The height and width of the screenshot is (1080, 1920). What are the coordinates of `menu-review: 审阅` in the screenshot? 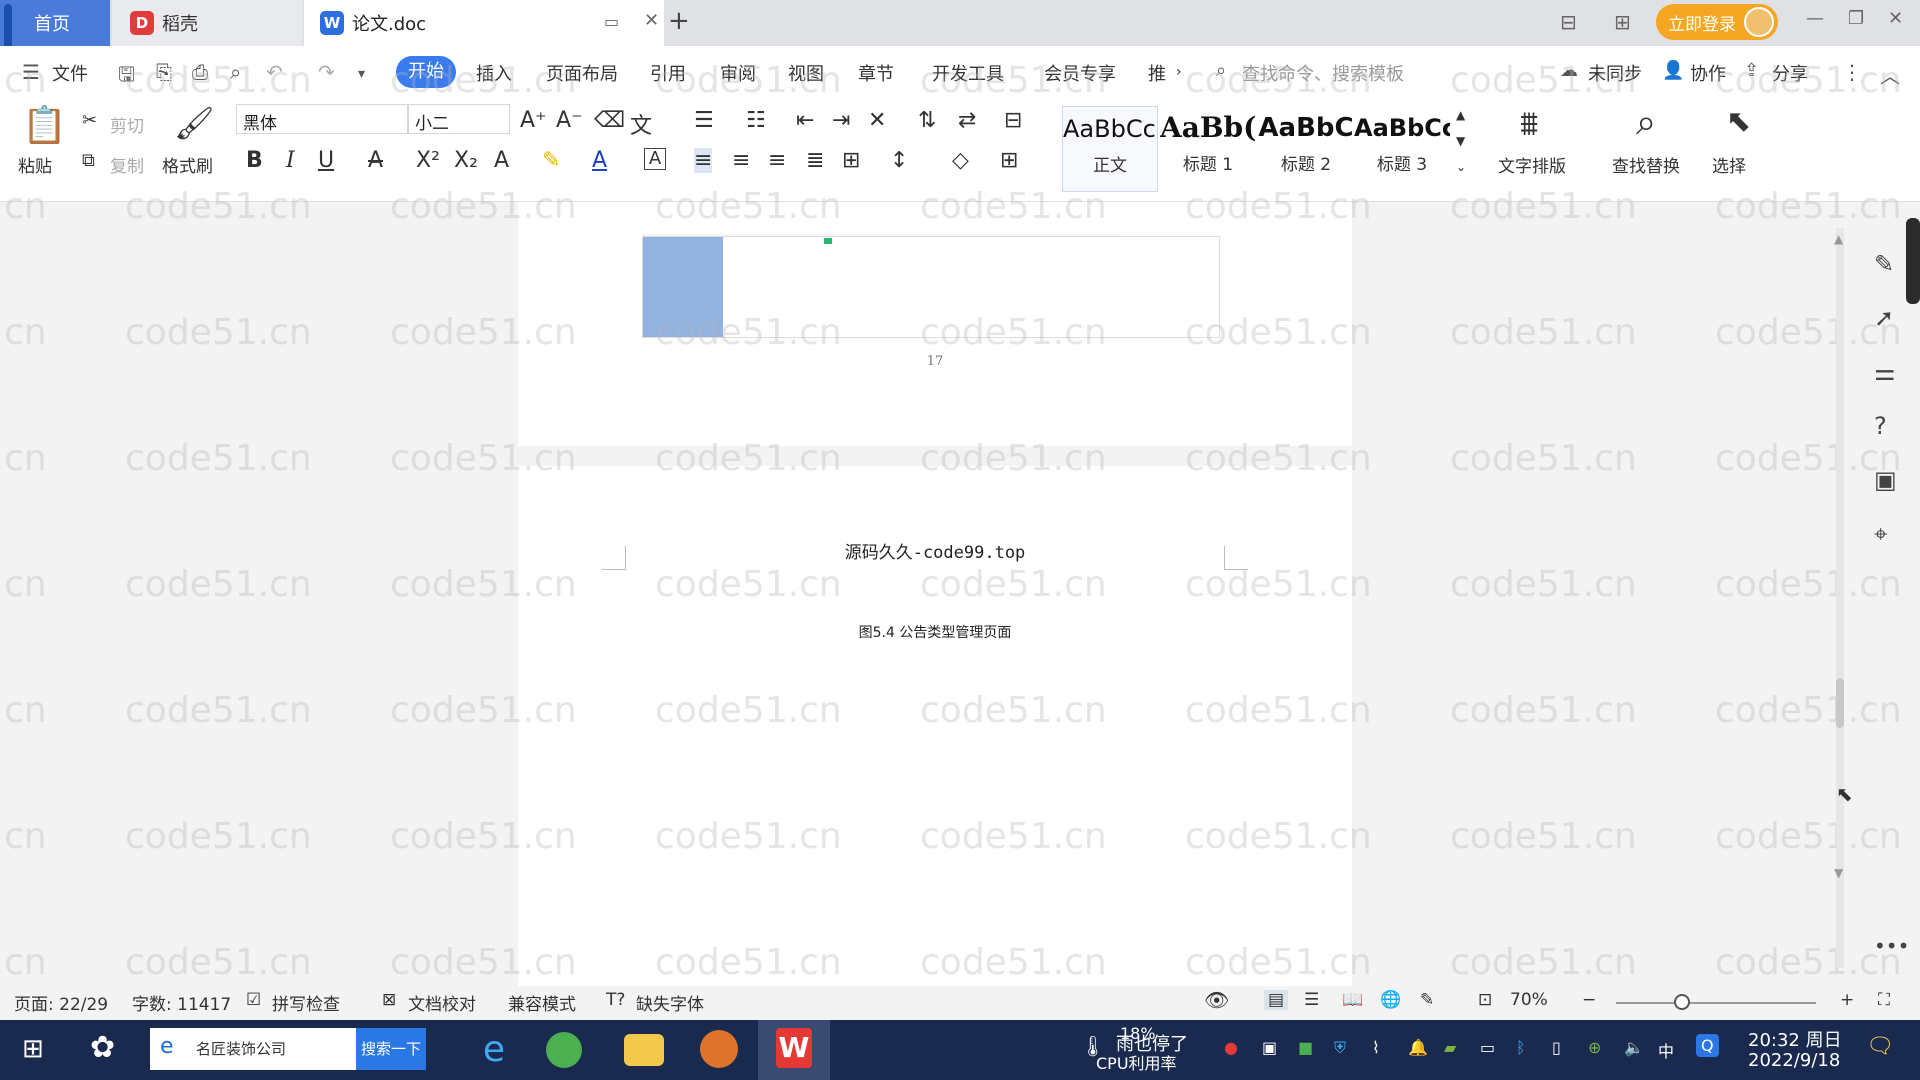 It's located at (738, 73).